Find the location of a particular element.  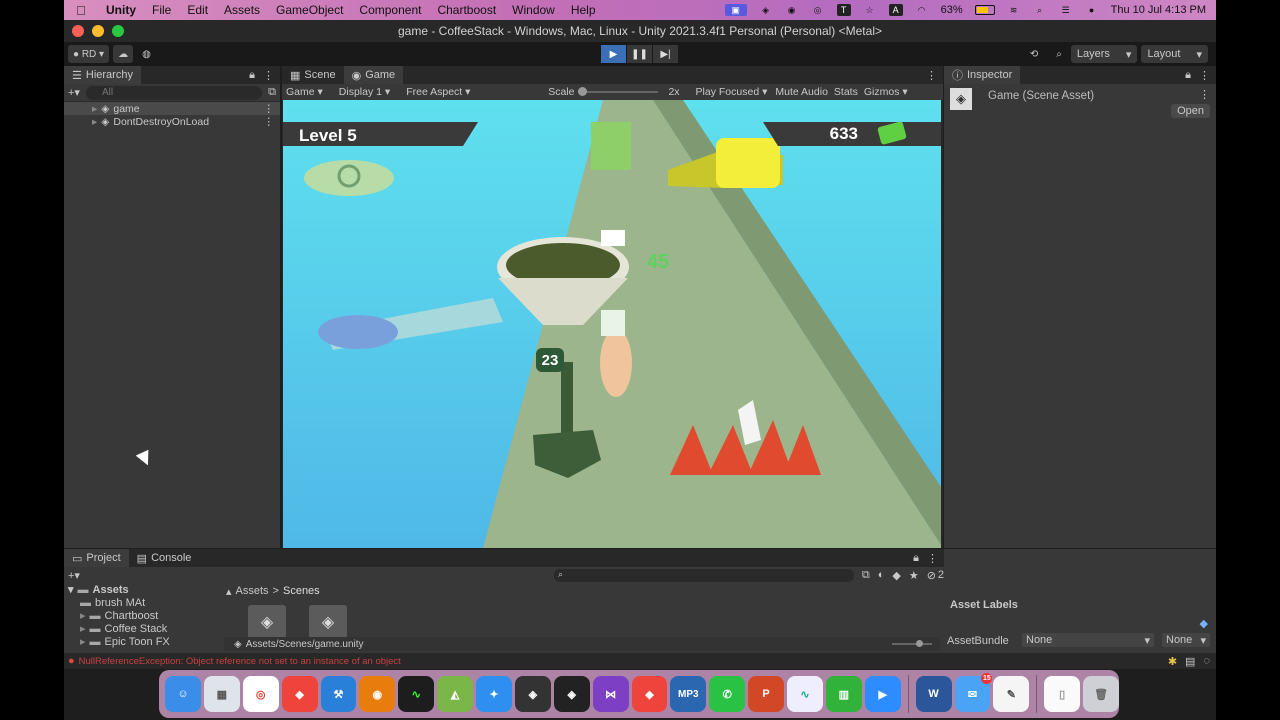

menu-app-unity: Unity is located at coordinates (121, 10).